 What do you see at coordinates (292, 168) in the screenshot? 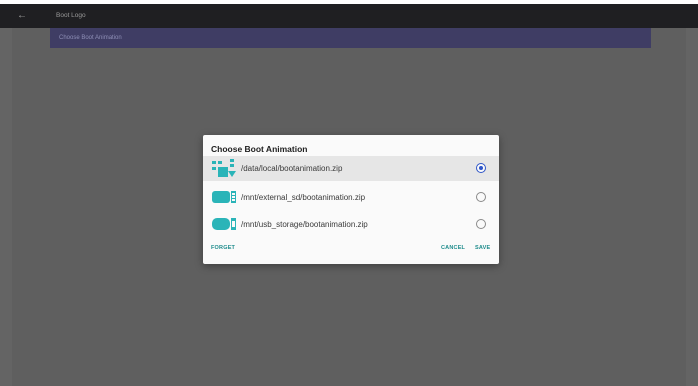
I see `option-label: /data/local/bootanimation.zip` at bounding box center [292, 168].